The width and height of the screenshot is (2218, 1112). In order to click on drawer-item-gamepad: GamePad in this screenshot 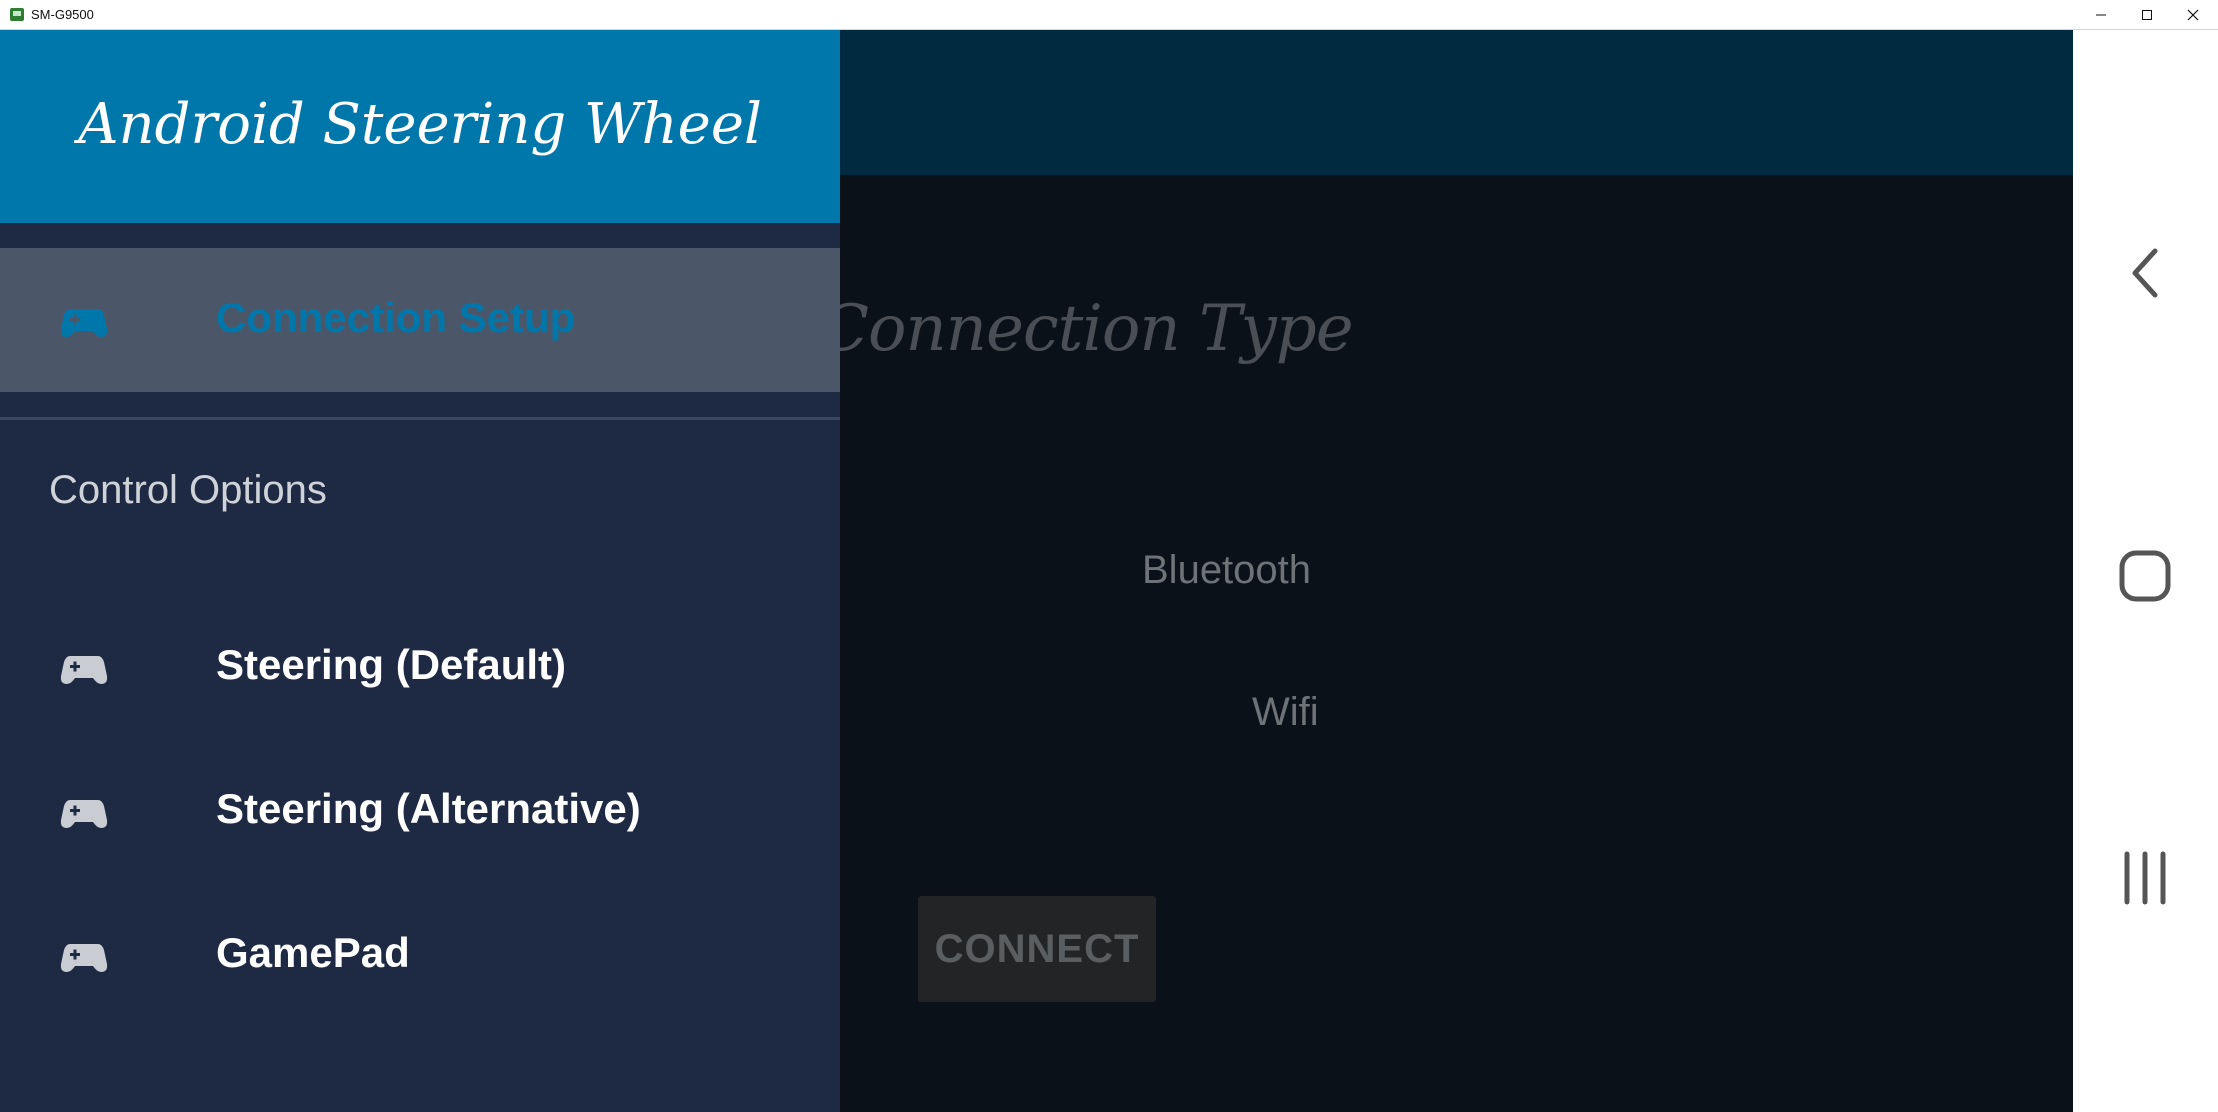, I will do `click(420, 955)`.